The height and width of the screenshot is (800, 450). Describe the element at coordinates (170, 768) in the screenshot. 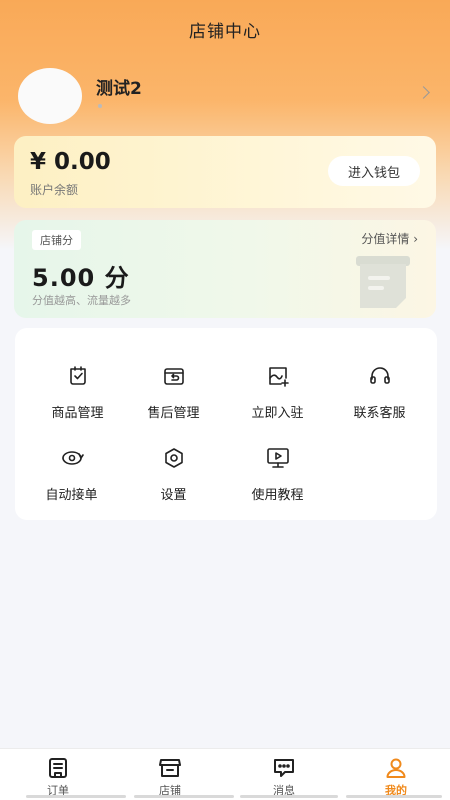

I see `store-icon` at that location.